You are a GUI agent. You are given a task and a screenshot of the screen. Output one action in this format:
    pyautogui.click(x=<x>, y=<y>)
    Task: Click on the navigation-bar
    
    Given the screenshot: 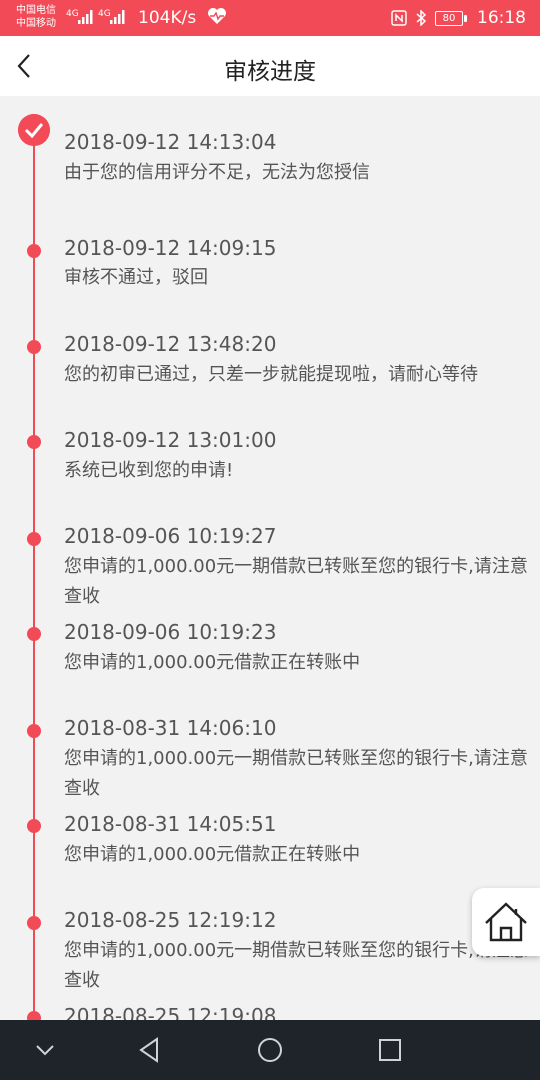 What is the action you would take?
    pyautogui.click(x=270, y=1050)
    